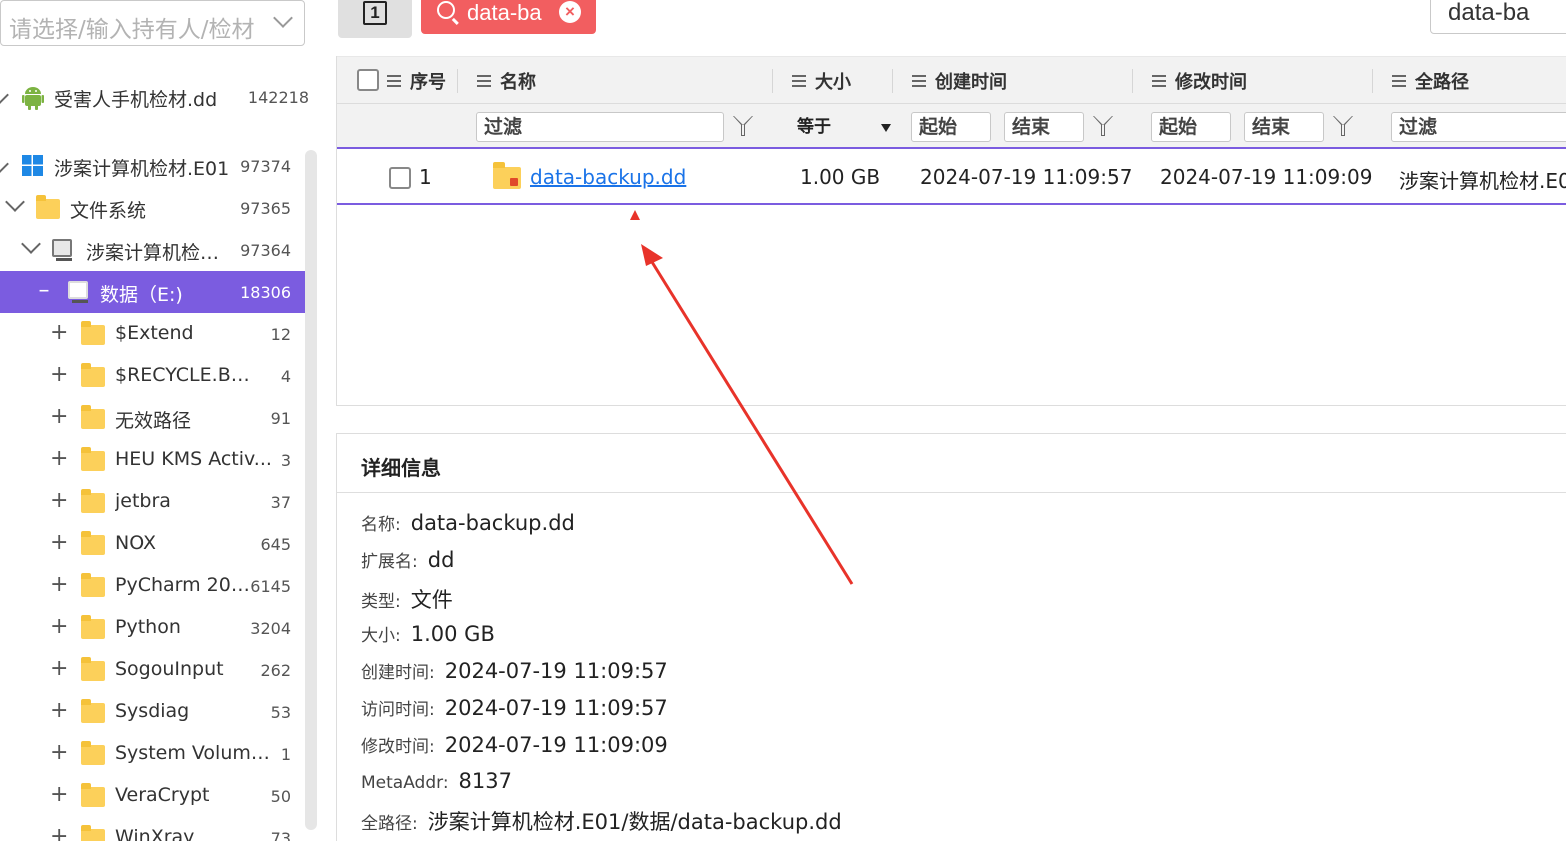 Image resolution: width=1566 pixels, height=841 pixels. Describe the element at coordinates (152, 376) in the screenshot. I see `tree-node-folder: + $RECYCLE.BIN 4` at that location.